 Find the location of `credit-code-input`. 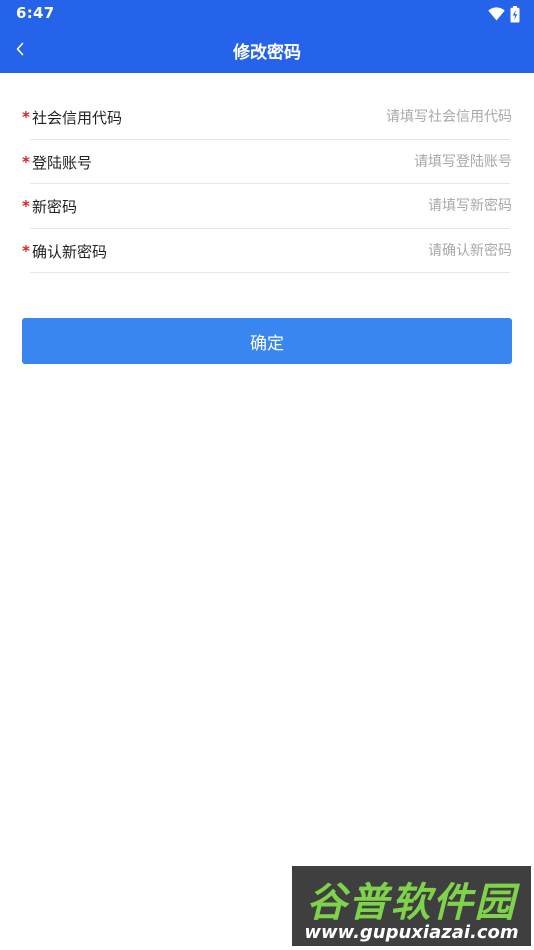

credit-code-input is located at coordinates (397, 117).